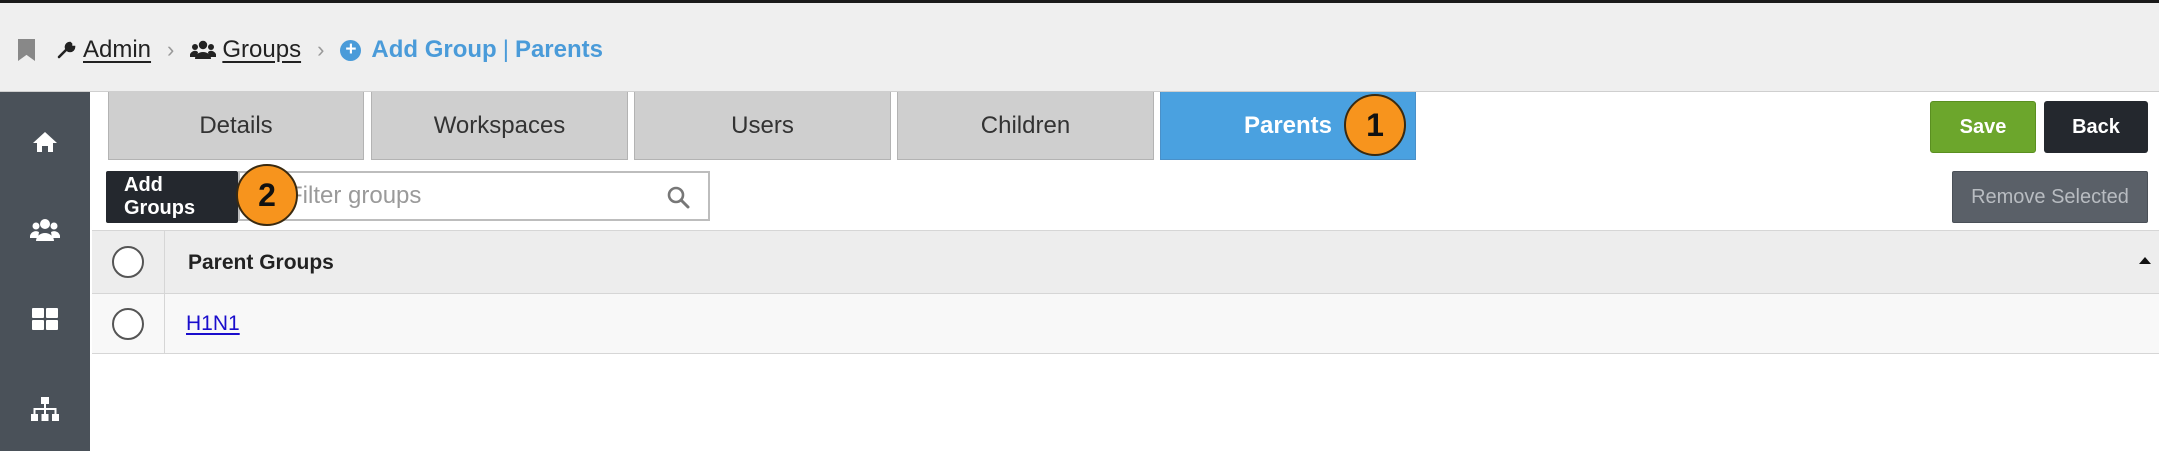 The width and height of the screenshot is (2159, 451). Describe the element at coordinates (172, 197) in the screenshot. I see `add-groups-button: Add Groups` at that location.